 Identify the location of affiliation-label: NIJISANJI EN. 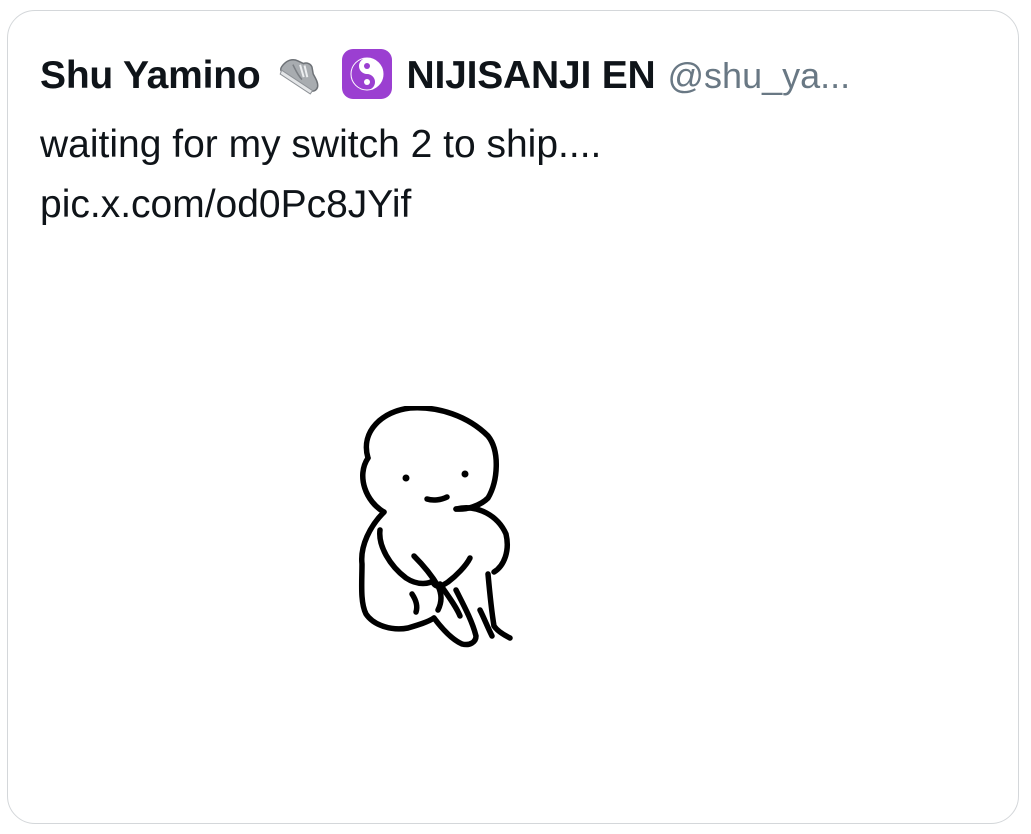
(531, 75).